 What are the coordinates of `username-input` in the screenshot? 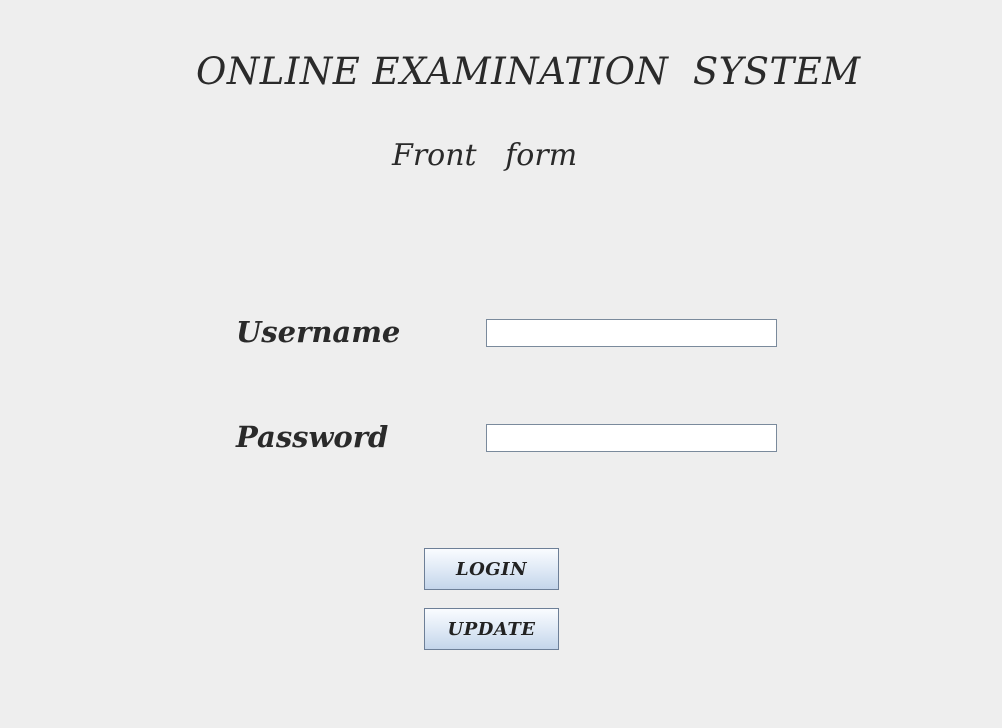 It's located at (631, 333).